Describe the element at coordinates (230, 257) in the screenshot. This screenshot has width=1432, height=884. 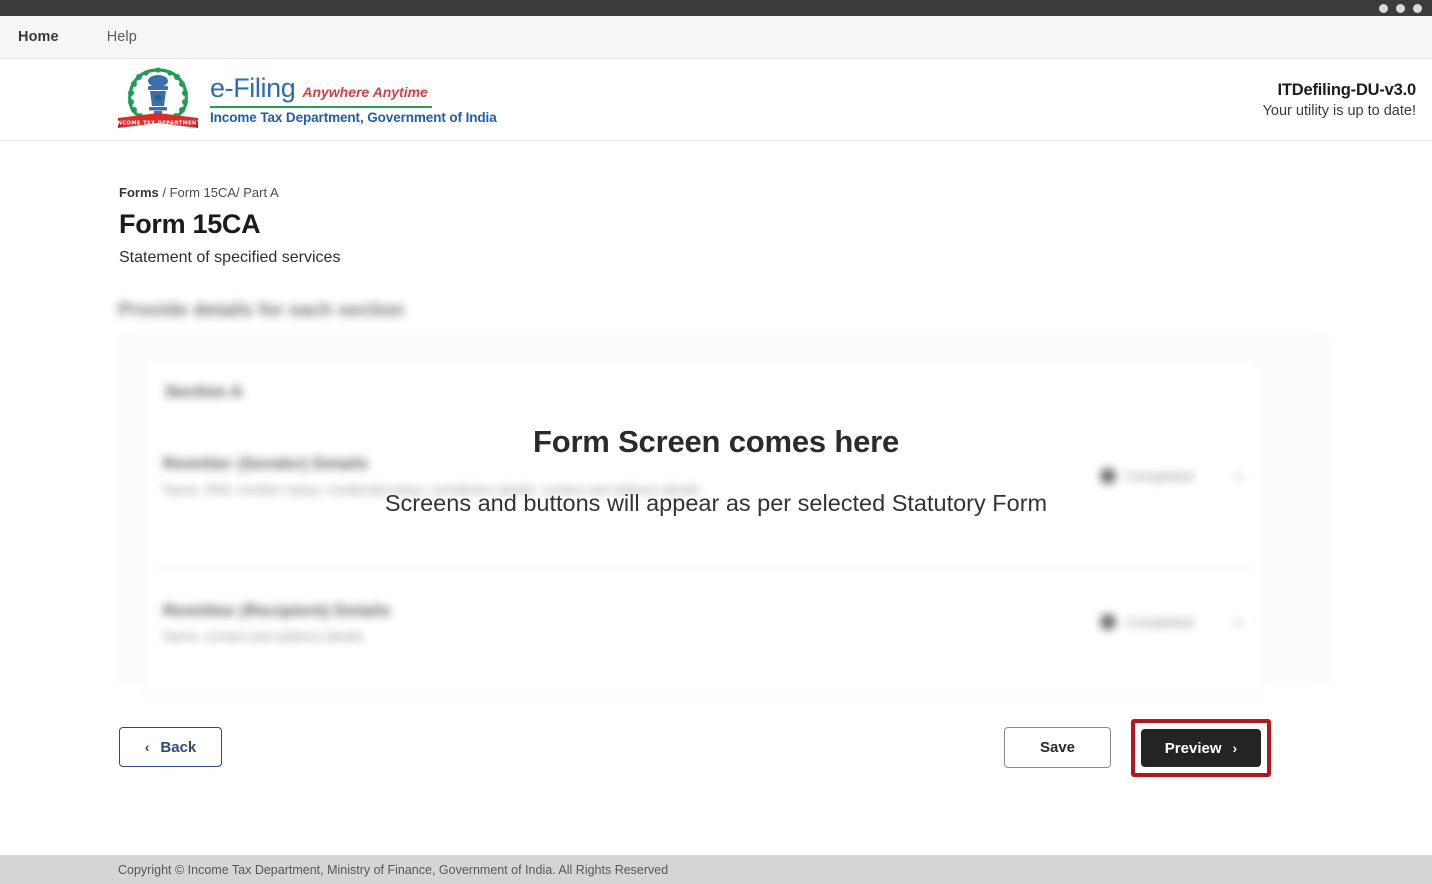
I see `page-subtitle: Statement of specified services` at that location.